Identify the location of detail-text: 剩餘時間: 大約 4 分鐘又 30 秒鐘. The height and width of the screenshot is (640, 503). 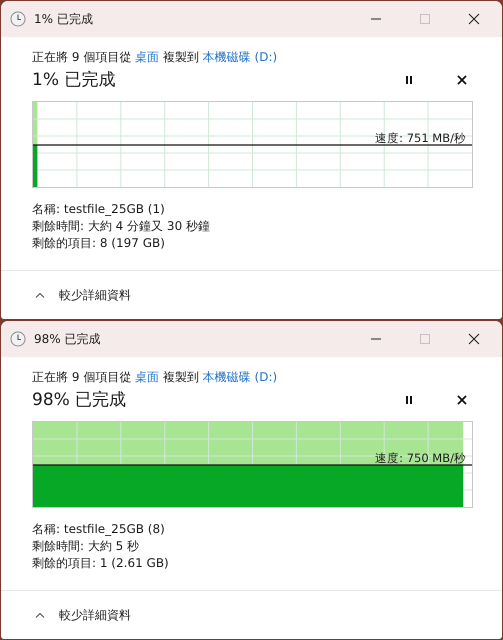
(122, 226).